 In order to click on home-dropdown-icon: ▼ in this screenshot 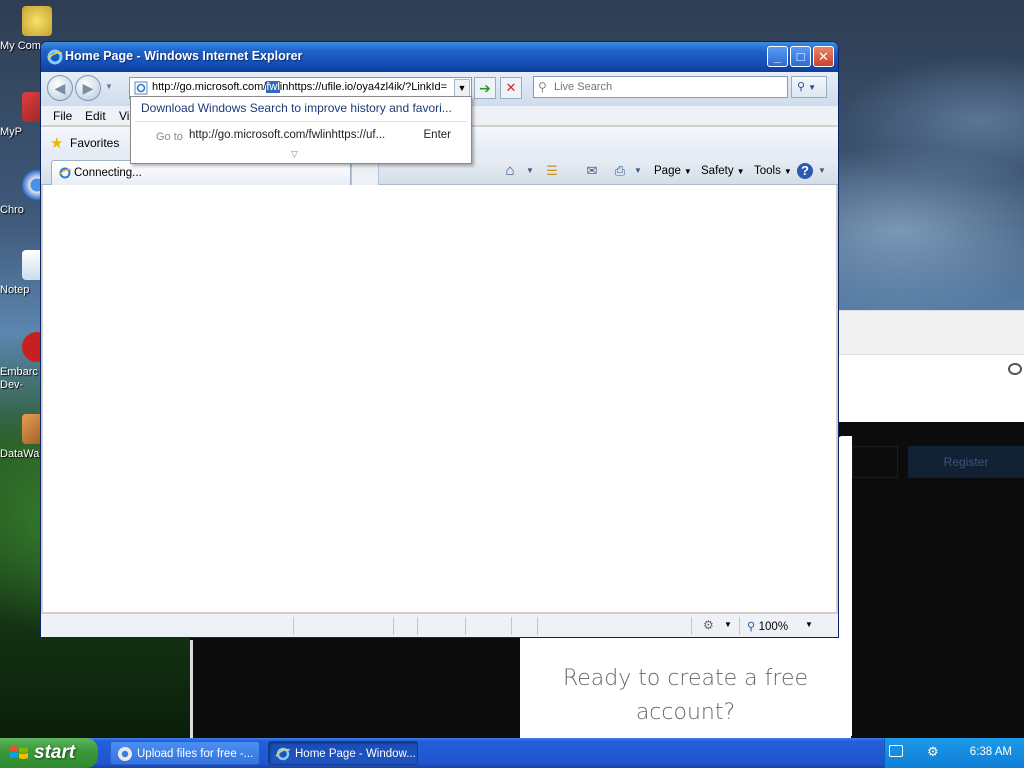, I will do `click(530, 171)`.